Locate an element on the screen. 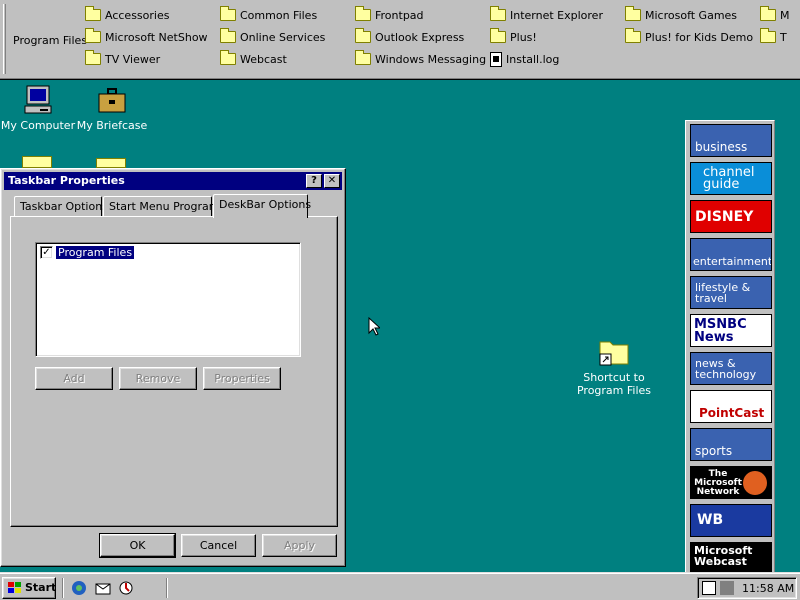  deskbar-item: Internet Explorer is located at coordinates (546, 15).